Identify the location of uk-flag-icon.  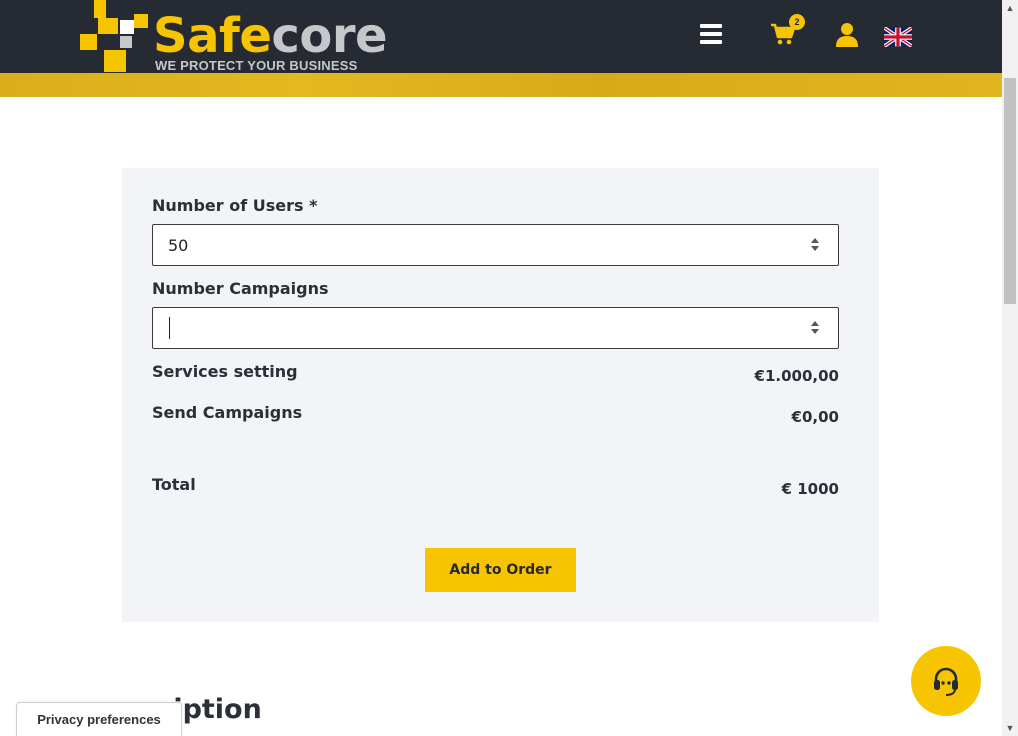
(898, 37).